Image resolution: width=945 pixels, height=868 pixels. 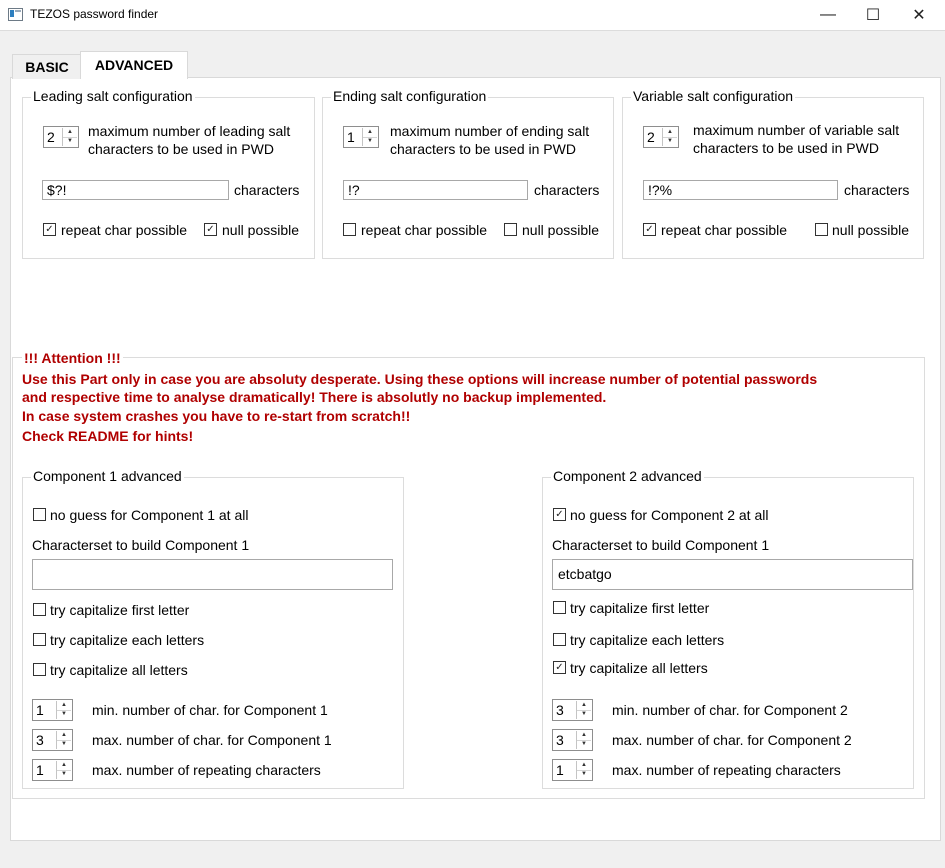 I want to click on comp1-cap-first-label: try capitalize first letter, so click(x=120, y=610).